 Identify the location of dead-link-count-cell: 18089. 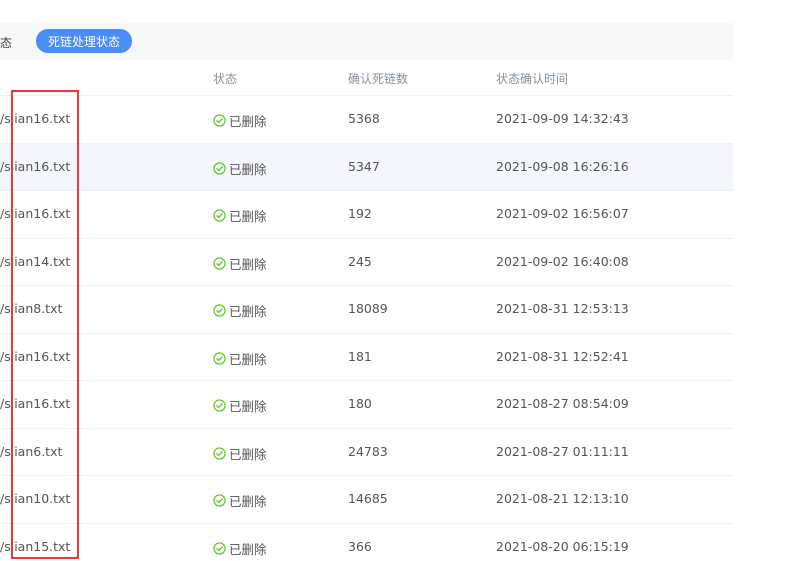
(368, 308).